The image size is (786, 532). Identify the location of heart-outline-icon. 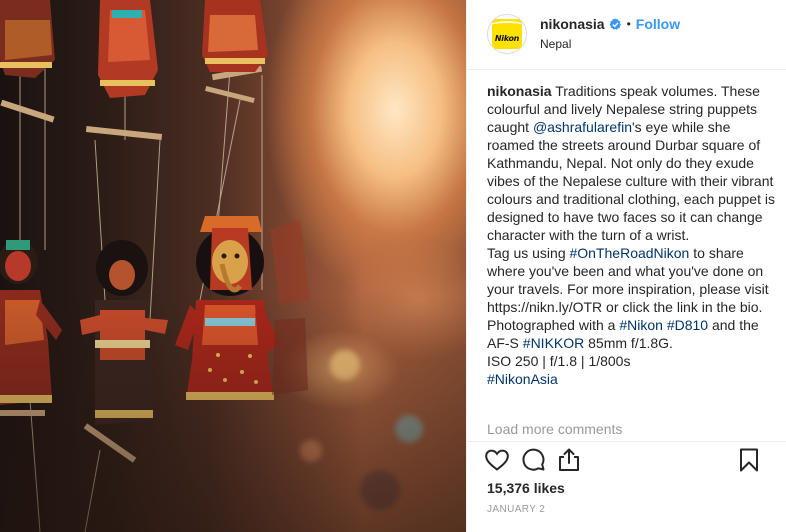
(497, 460).